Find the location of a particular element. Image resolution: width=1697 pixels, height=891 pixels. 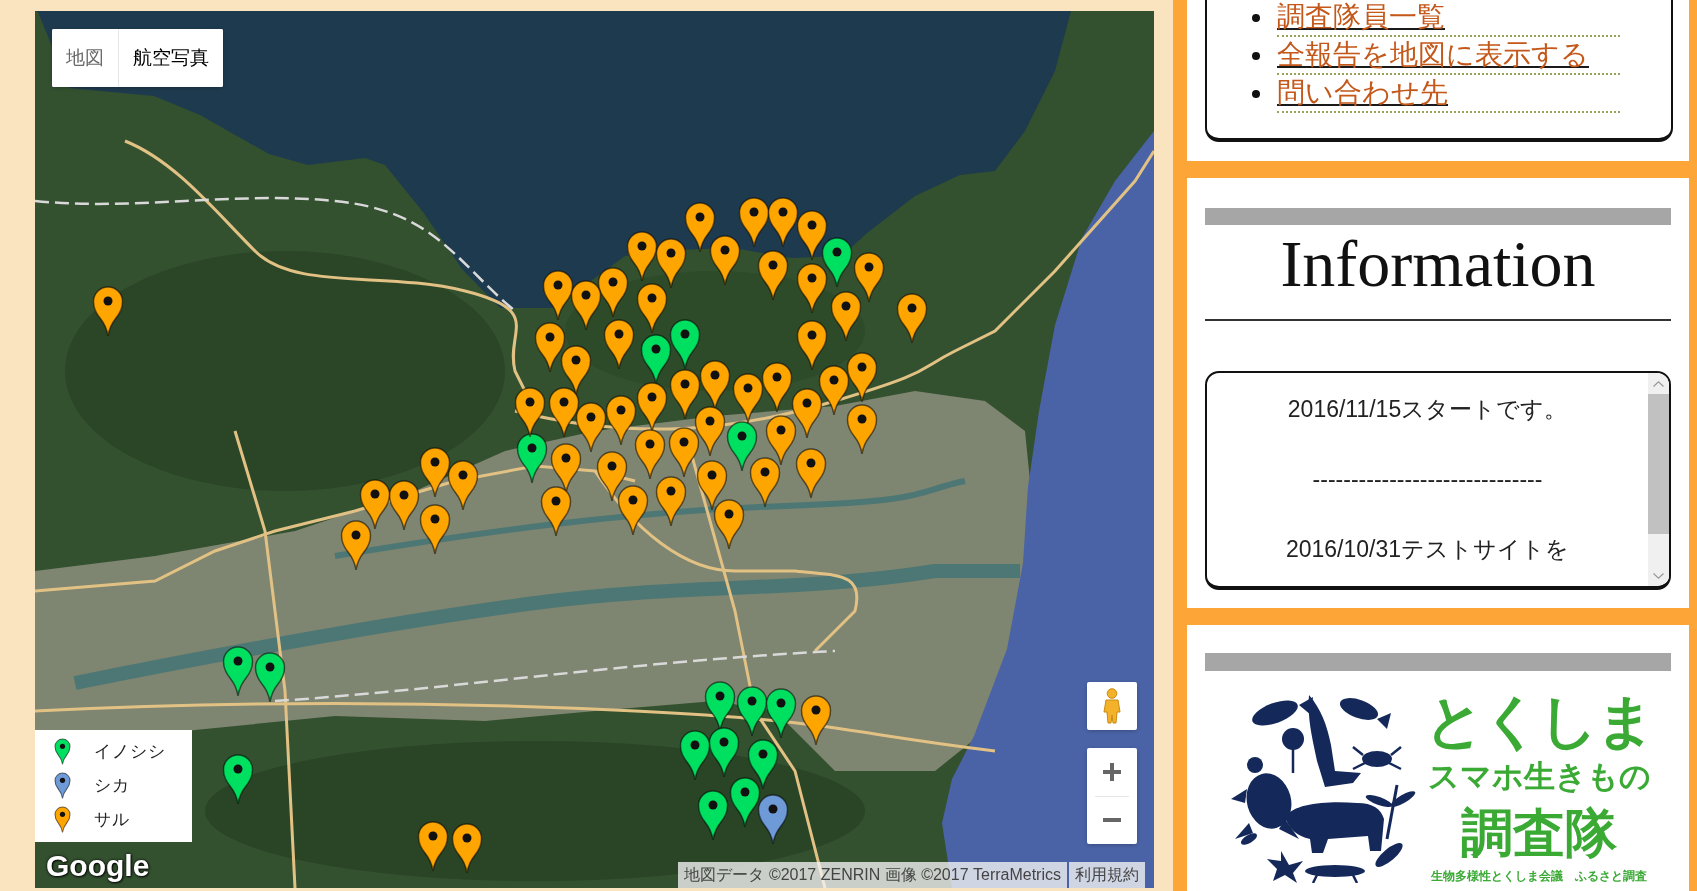

attribution-text: 地図データ ©2017 ZENRIN 画像 ©2017 TerraMetrics is located at coordinates (872, 875).